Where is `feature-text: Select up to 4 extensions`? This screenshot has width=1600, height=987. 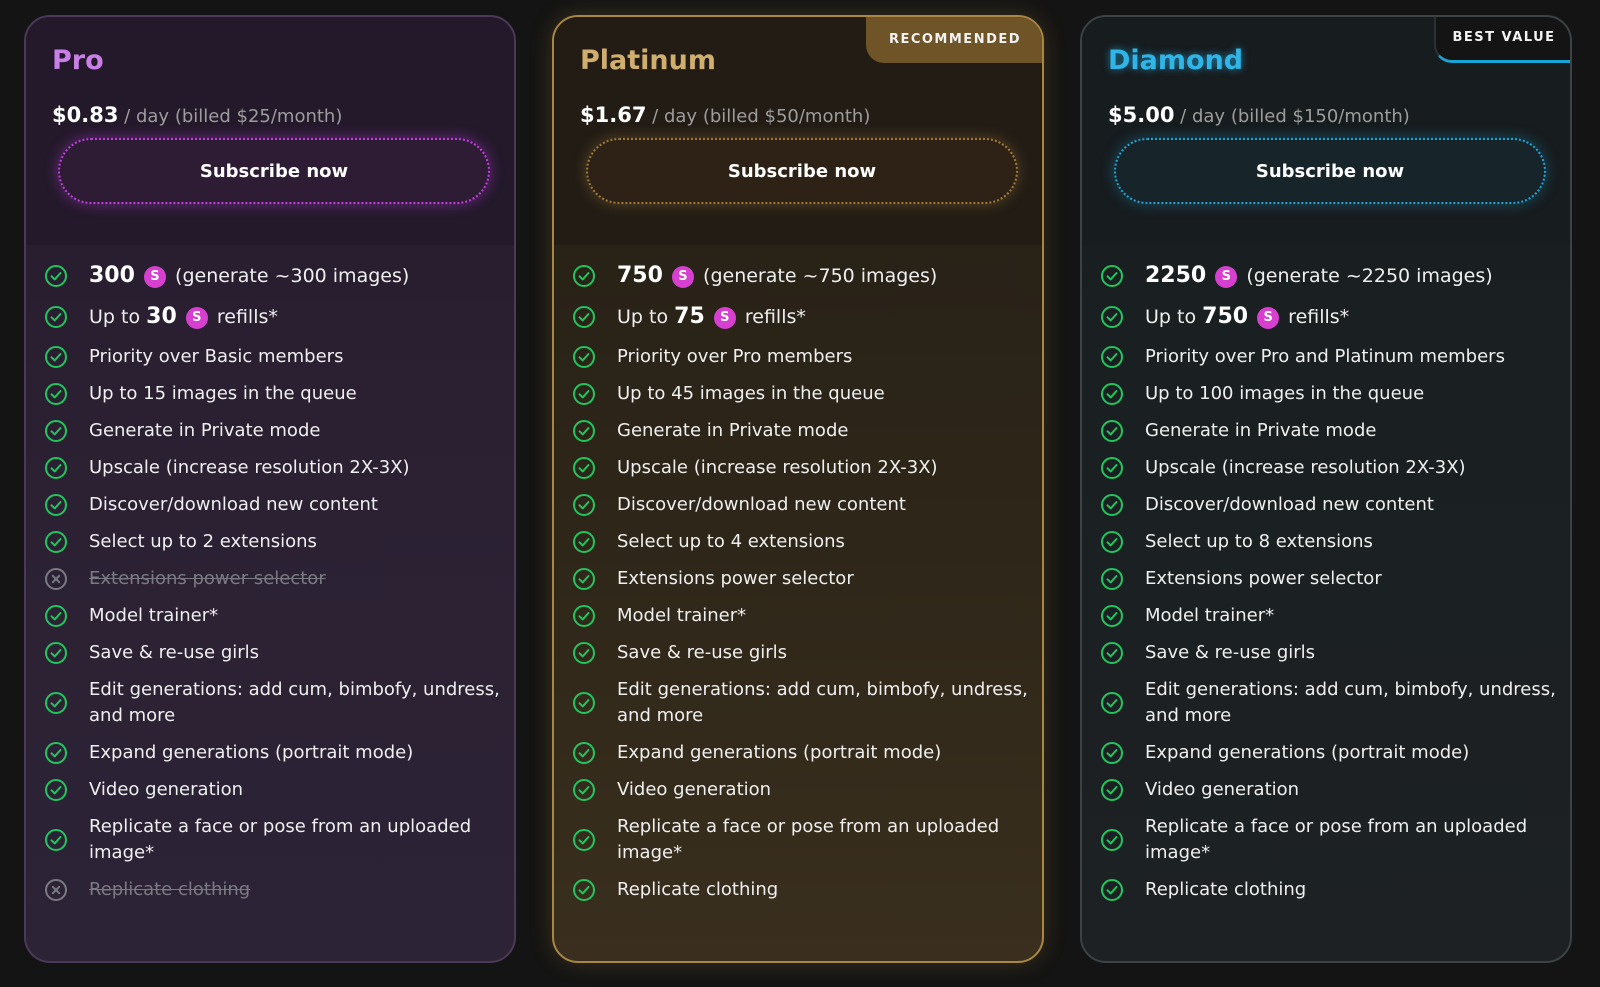
feature-text: Select up to 4 extensions is located at coordinates (731, 541).